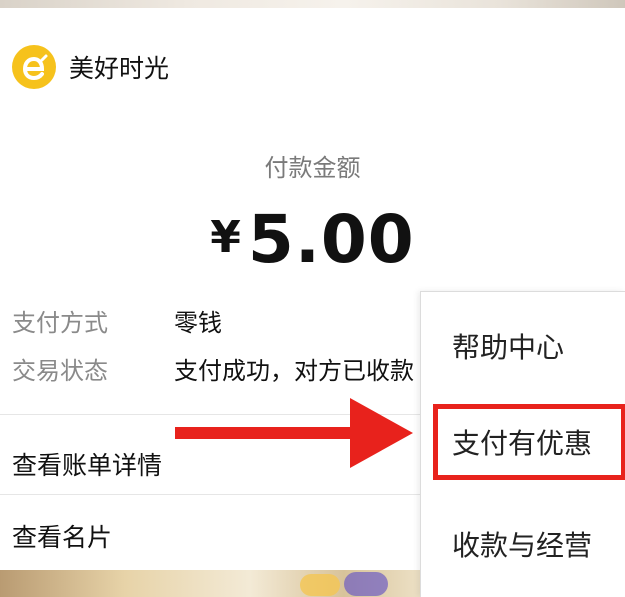 This screenshot has width=625, height=597. I want to click on payment-amount-label: 付款金额, so click(312, 168).